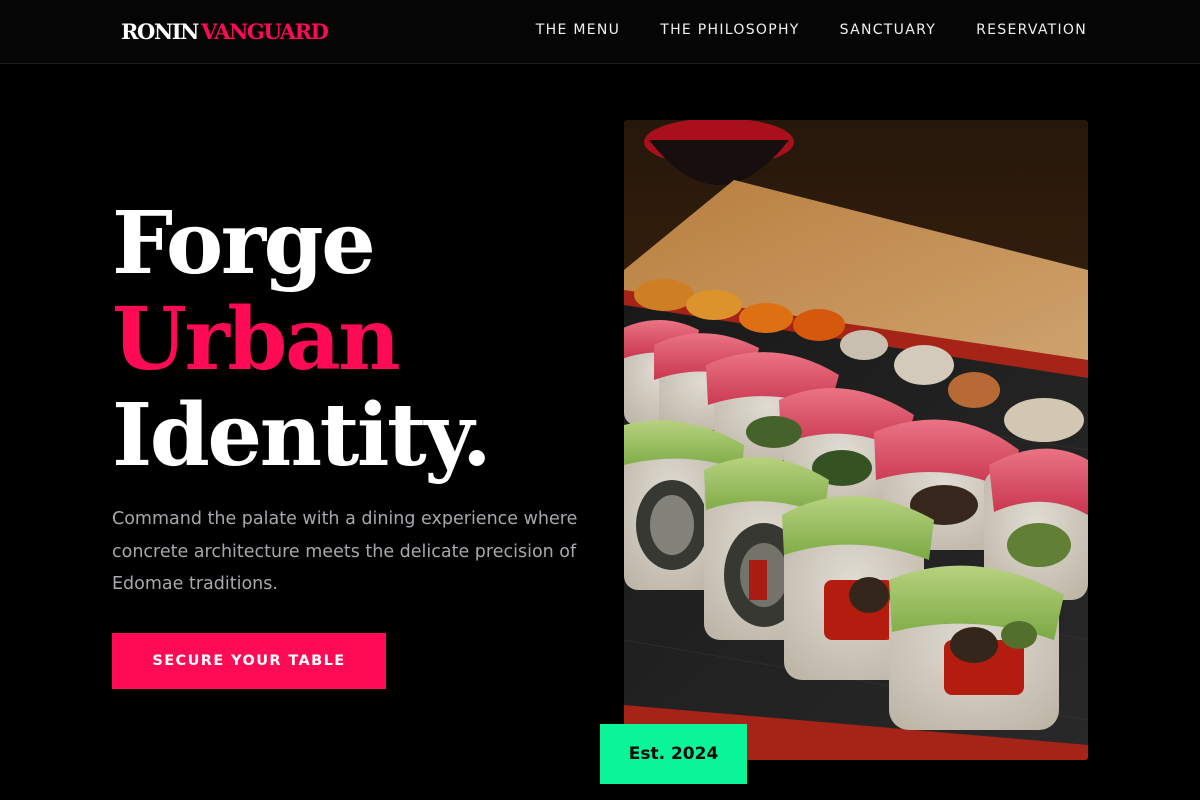 Image resolution: width=1200 pixels, height=800 pixels. Describe the element at coordinates (302, 435) in the screenshot. I see `headline-line-3: Identity.` at that location.